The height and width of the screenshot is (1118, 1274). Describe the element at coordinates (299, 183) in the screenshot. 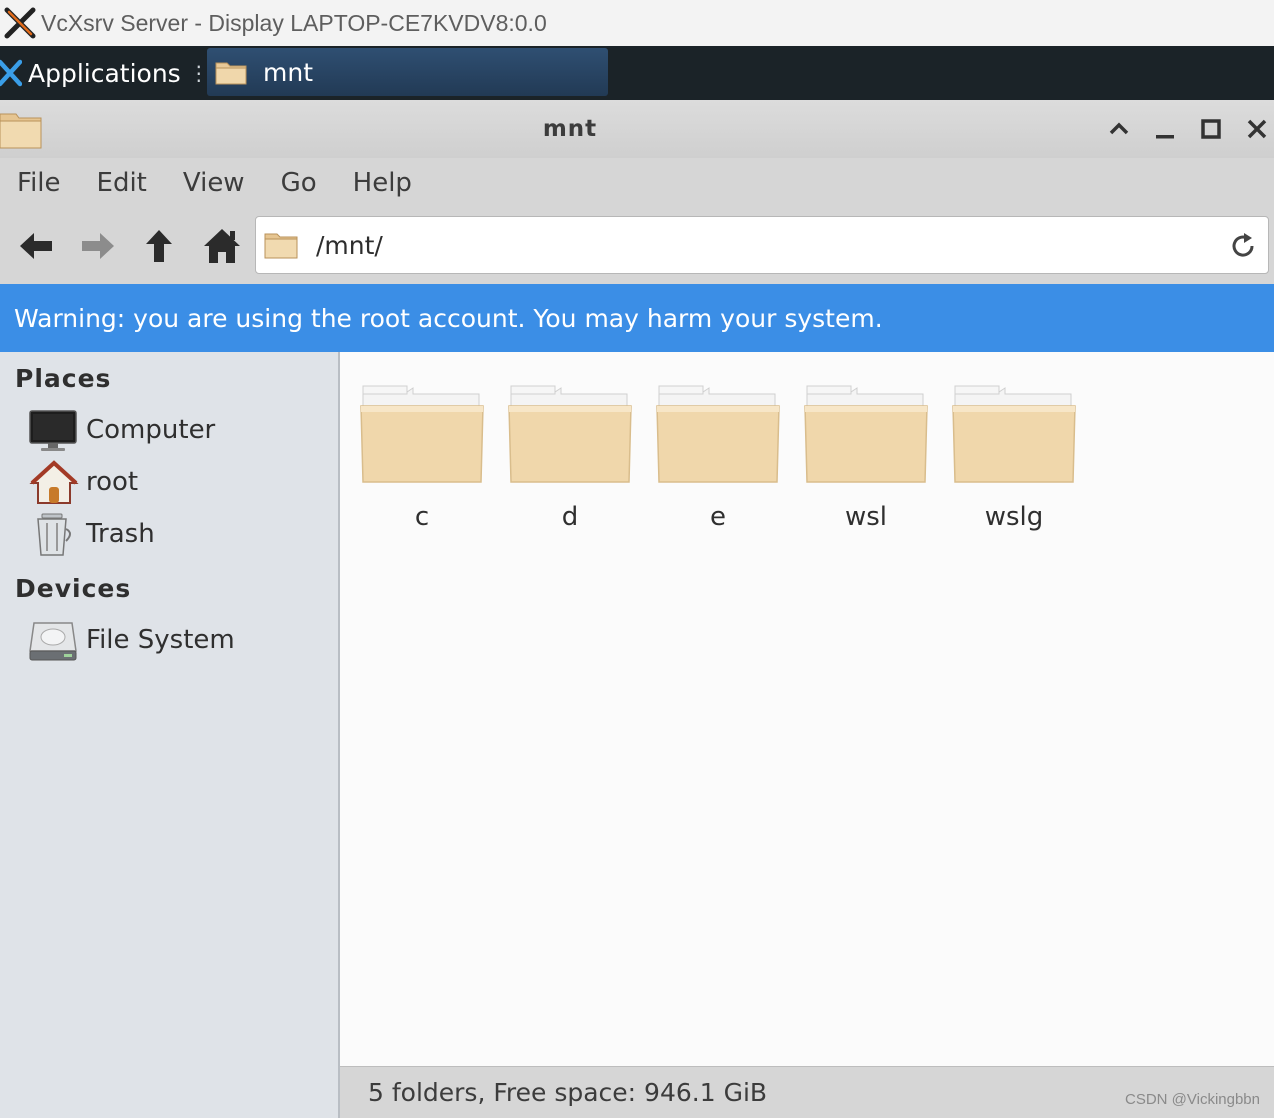

I see `menu-go: Go` at that location.